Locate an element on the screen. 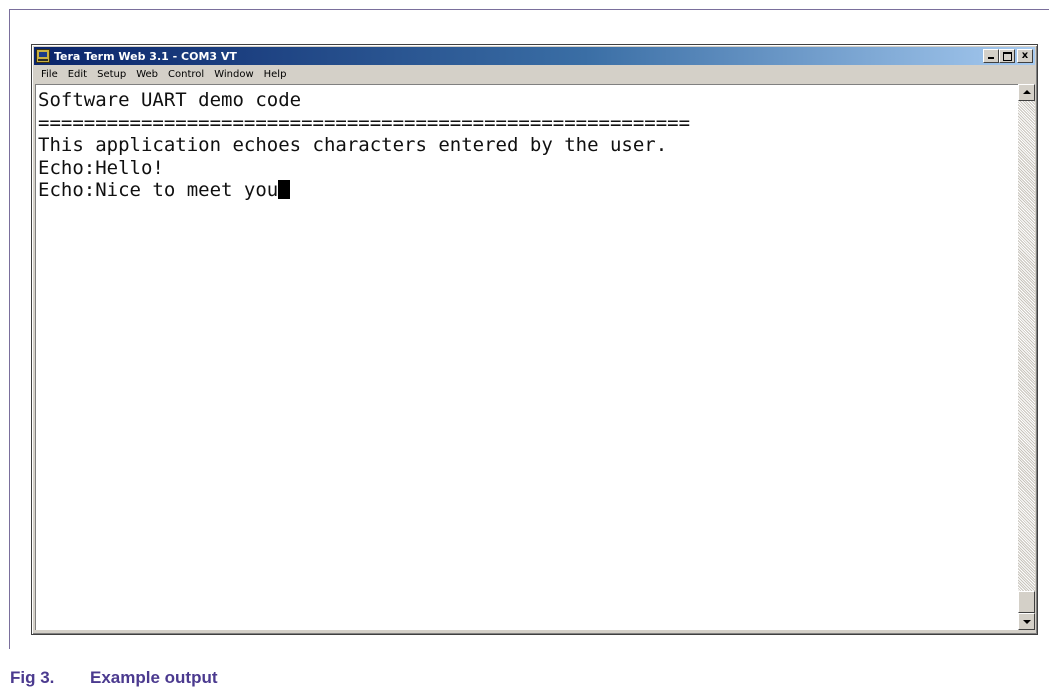  close-button: x is located at coordinates (1025, 56).